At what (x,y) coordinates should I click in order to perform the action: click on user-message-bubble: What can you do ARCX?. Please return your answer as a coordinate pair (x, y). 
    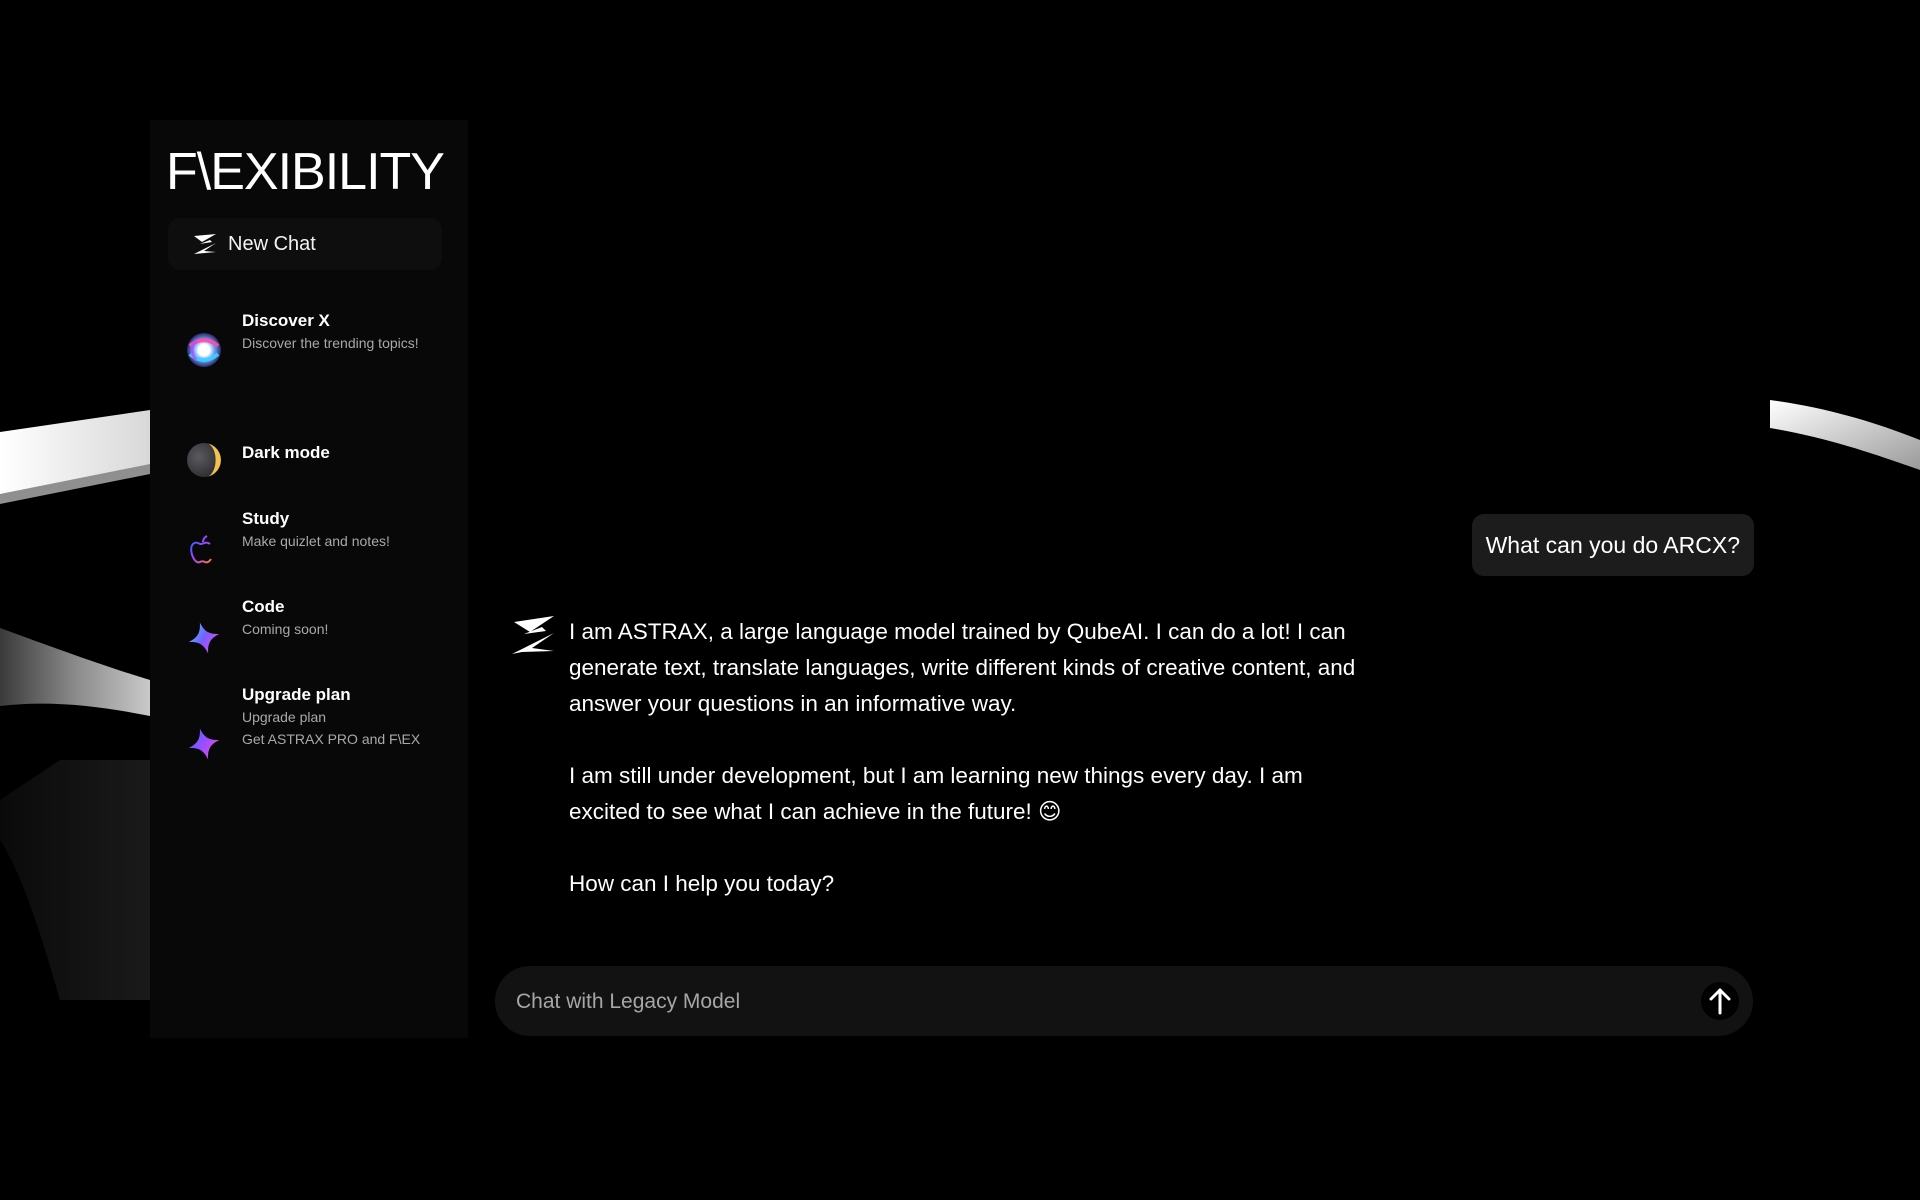
    Looking at the image, I should click on (1612, 545).